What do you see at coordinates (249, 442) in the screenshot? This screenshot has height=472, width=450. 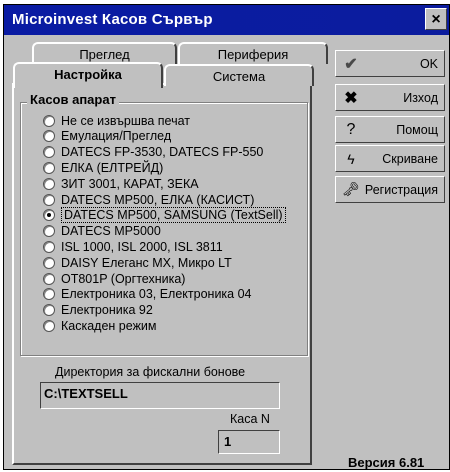 I see `kasa-number-input: 1` at bounding box center [249, 442].